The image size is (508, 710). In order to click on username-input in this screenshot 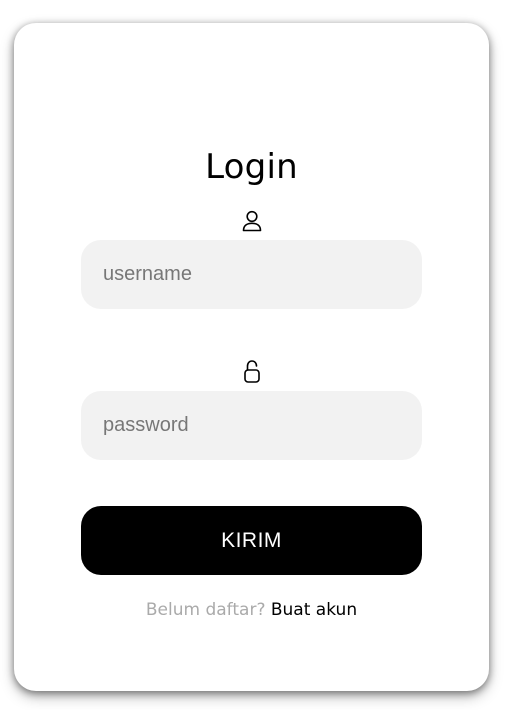, I will do `click(251, 274)`.